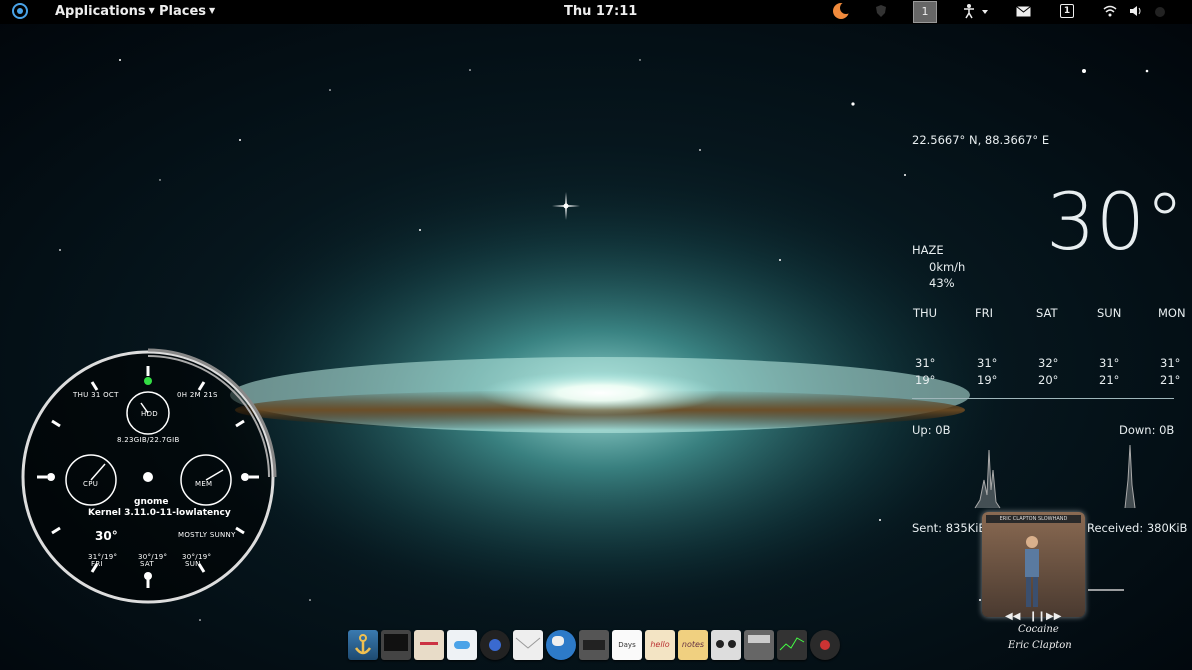 This screenshot has height=670, width=1192. What do you see at coordinates (1037, 616) in the screenshot?
I see `pause-button: ❙❙` at bounding box center [1037, 616].